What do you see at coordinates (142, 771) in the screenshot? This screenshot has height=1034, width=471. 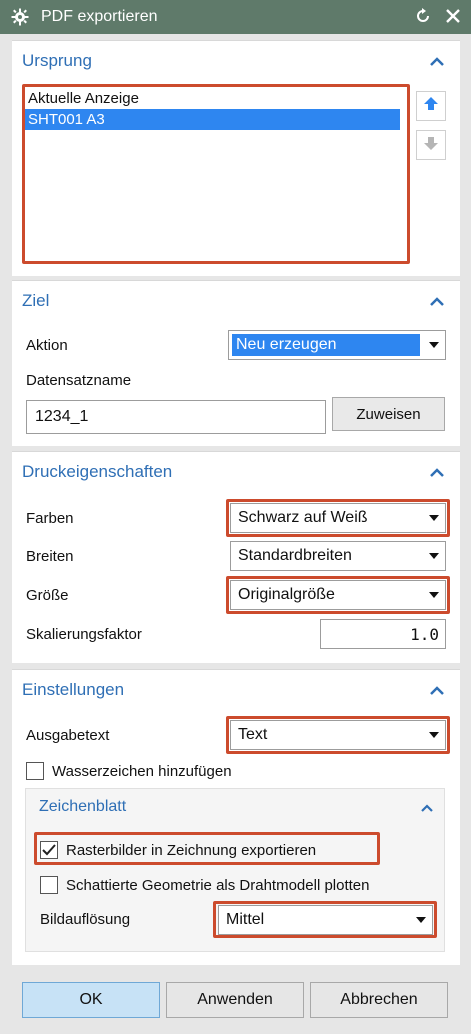 I see `wasserzeichen-label: Wasserzeichen hinzufügen` at bounding box center [142, 771].